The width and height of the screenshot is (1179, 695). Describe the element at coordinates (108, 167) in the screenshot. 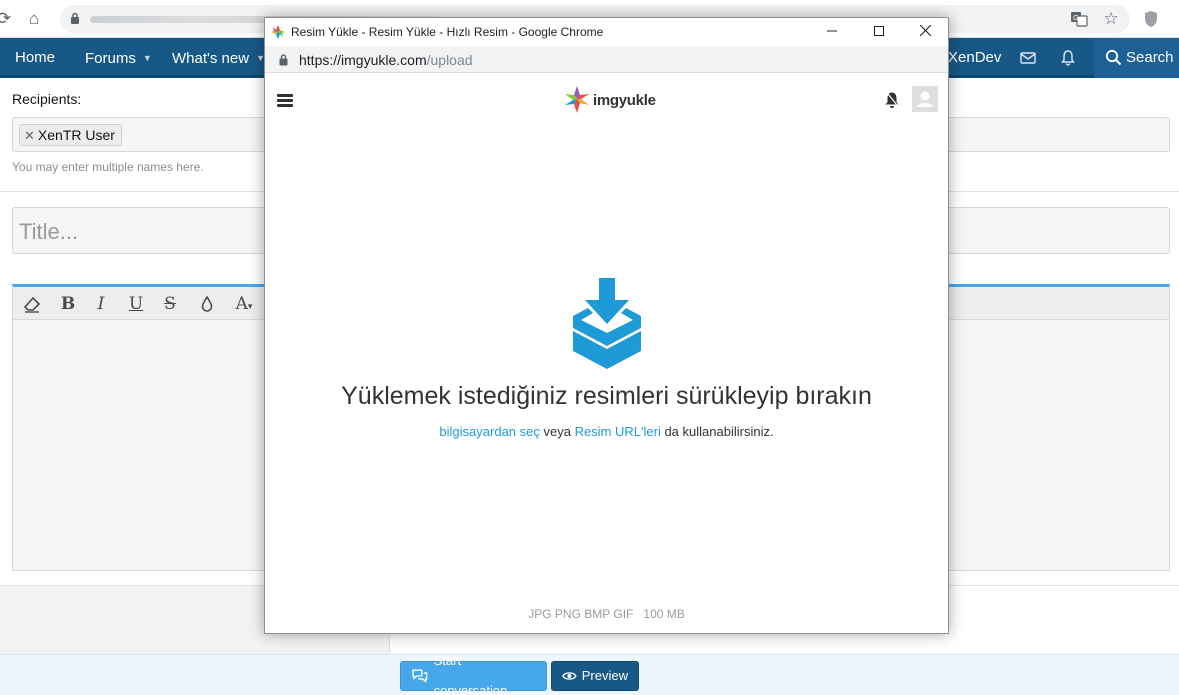

I see `recipients-hint: You may enter multiple names here.` at that location.